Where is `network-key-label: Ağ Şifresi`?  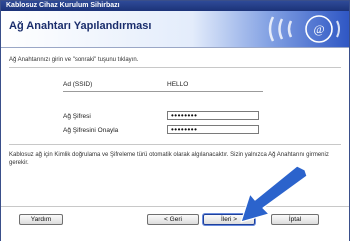 network-key-label: Ağ Şifresi is located at coordinates (77, 116).